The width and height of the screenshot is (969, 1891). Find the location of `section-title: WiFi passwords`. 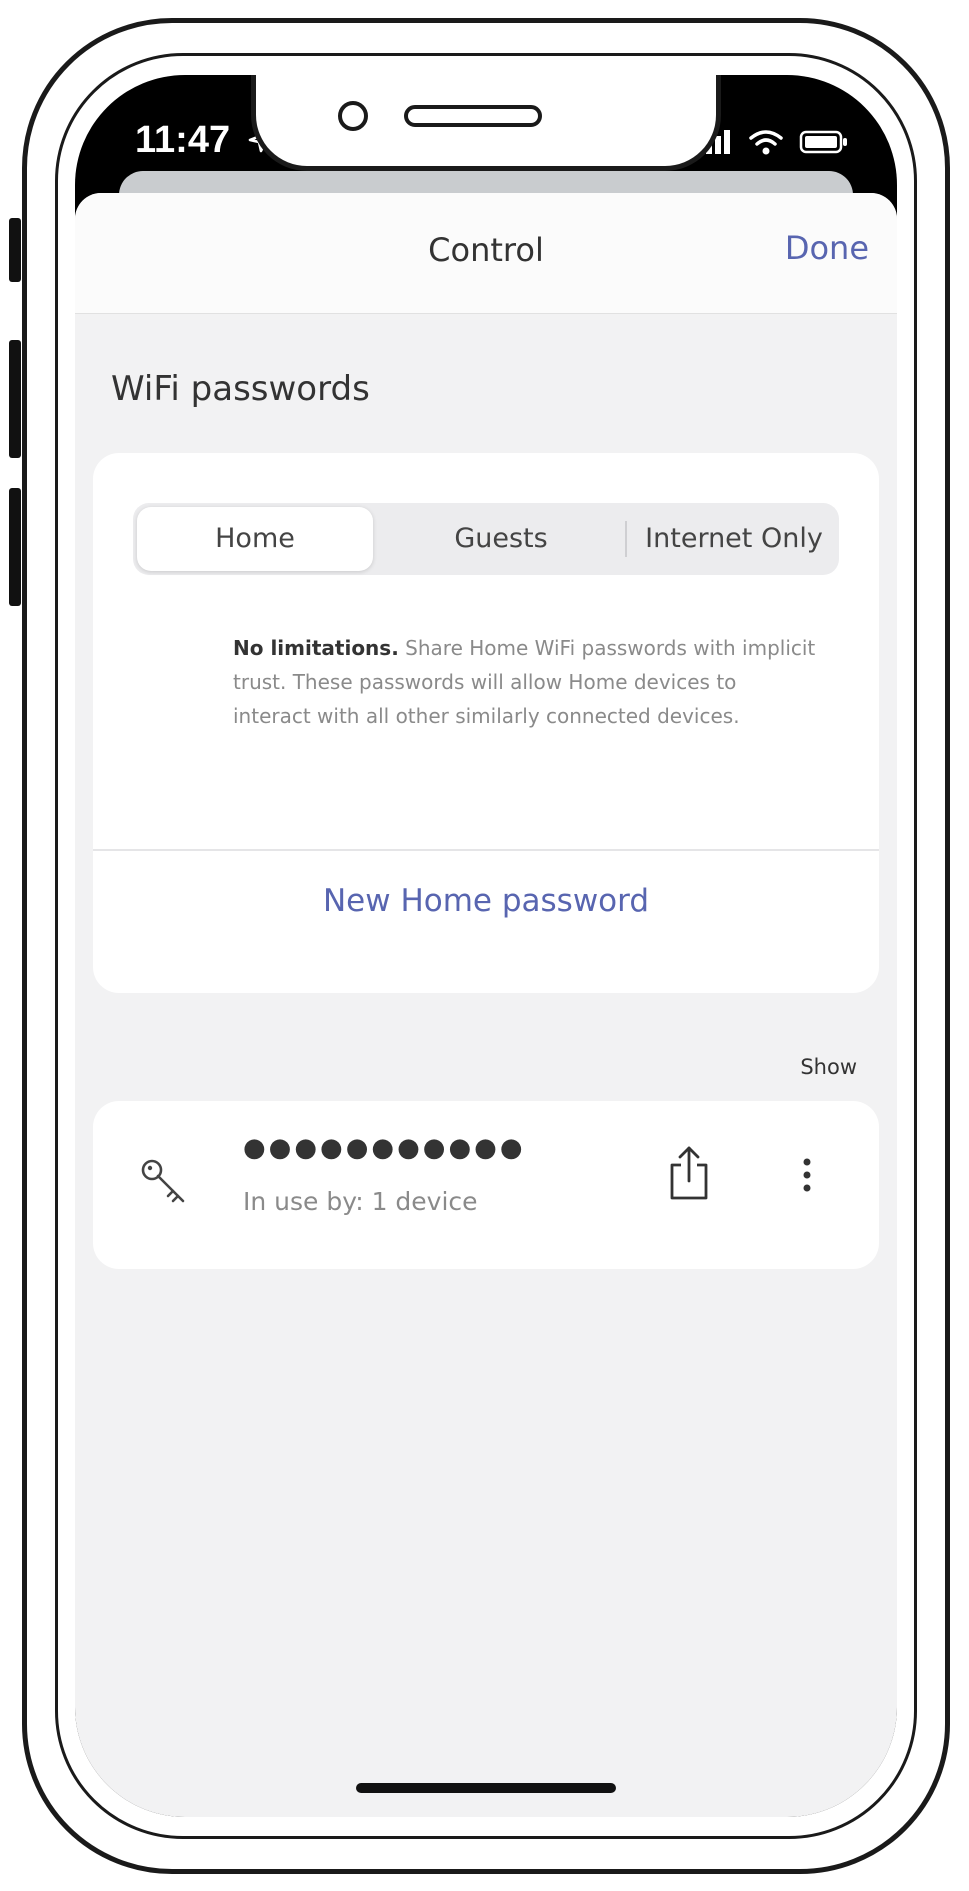

section-title: WiFi passwords is located at coordinates (240, 389).